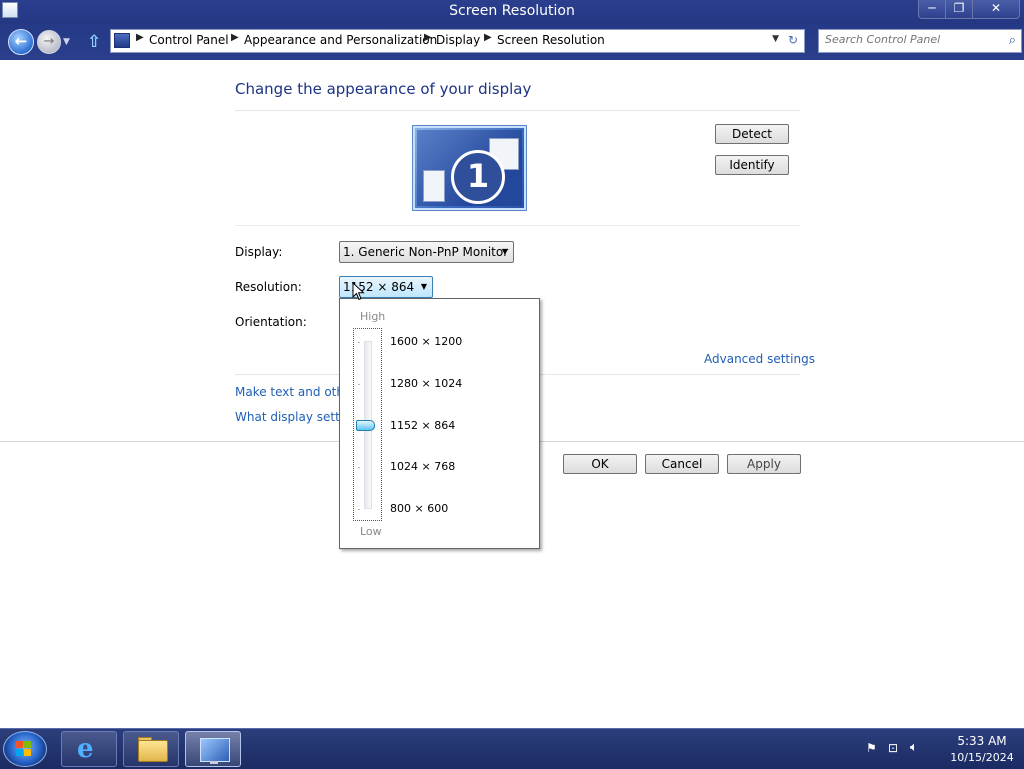 The image size is (1024, 769). I want to click on folder-icon, so click(153, 751).